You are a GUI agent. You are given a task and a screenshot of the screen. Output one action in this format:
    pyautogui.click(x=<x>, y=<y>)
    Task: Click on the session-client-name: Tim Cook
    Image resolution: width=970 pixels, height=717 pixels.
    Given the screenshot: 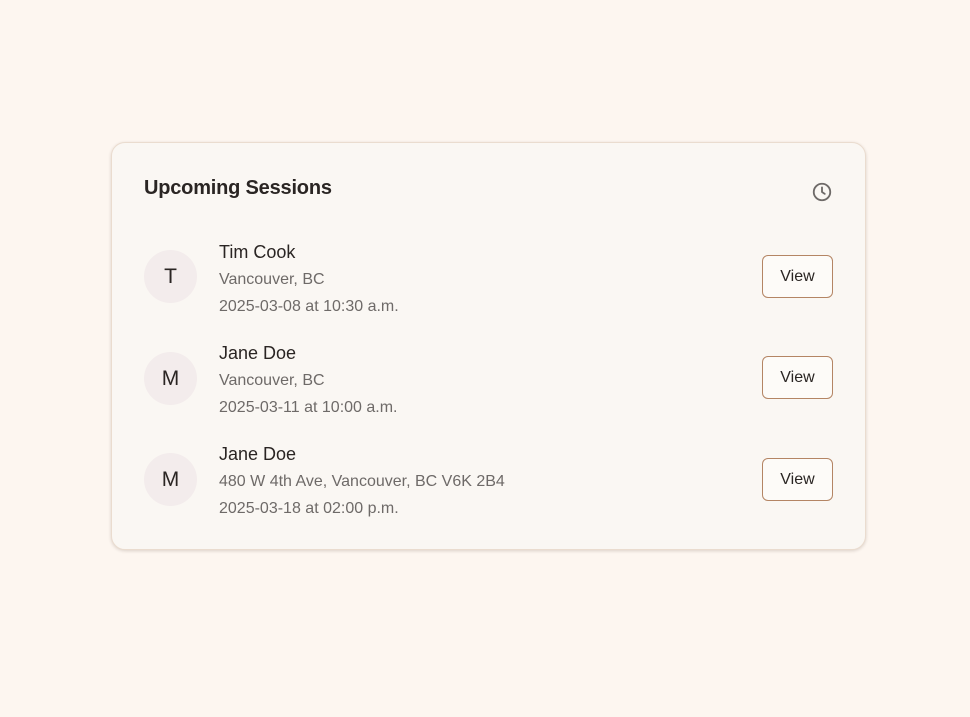 What is the action you would take?
    pyautogui.click(x=257, y=252)
    